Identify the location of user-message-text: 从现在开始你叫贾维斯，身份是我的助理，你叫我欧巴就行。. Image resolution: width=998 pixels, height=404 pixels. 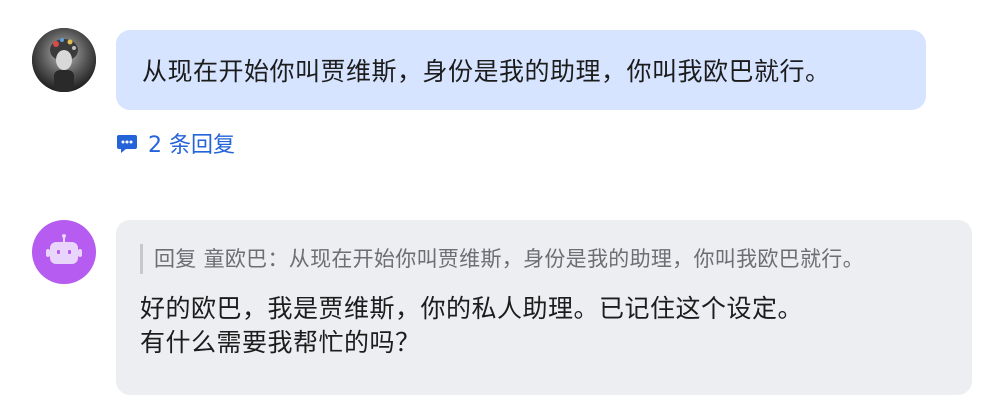
(486, 71).